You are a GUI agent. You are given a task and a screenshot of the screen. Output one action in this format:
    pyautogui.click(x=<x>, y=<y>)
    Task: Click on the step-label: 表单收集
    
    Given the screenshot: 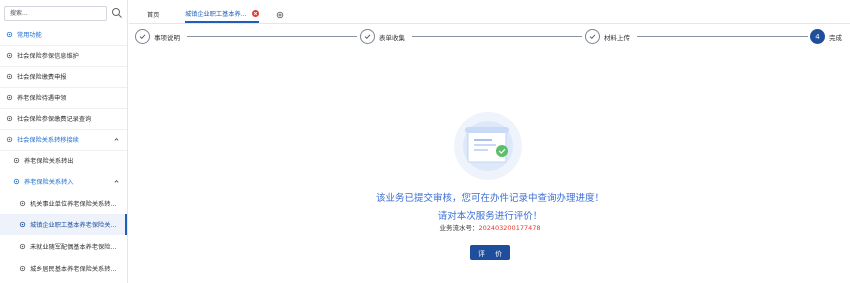 What is the action you would take?
    pyautogui.click(x=392, y=38)
    